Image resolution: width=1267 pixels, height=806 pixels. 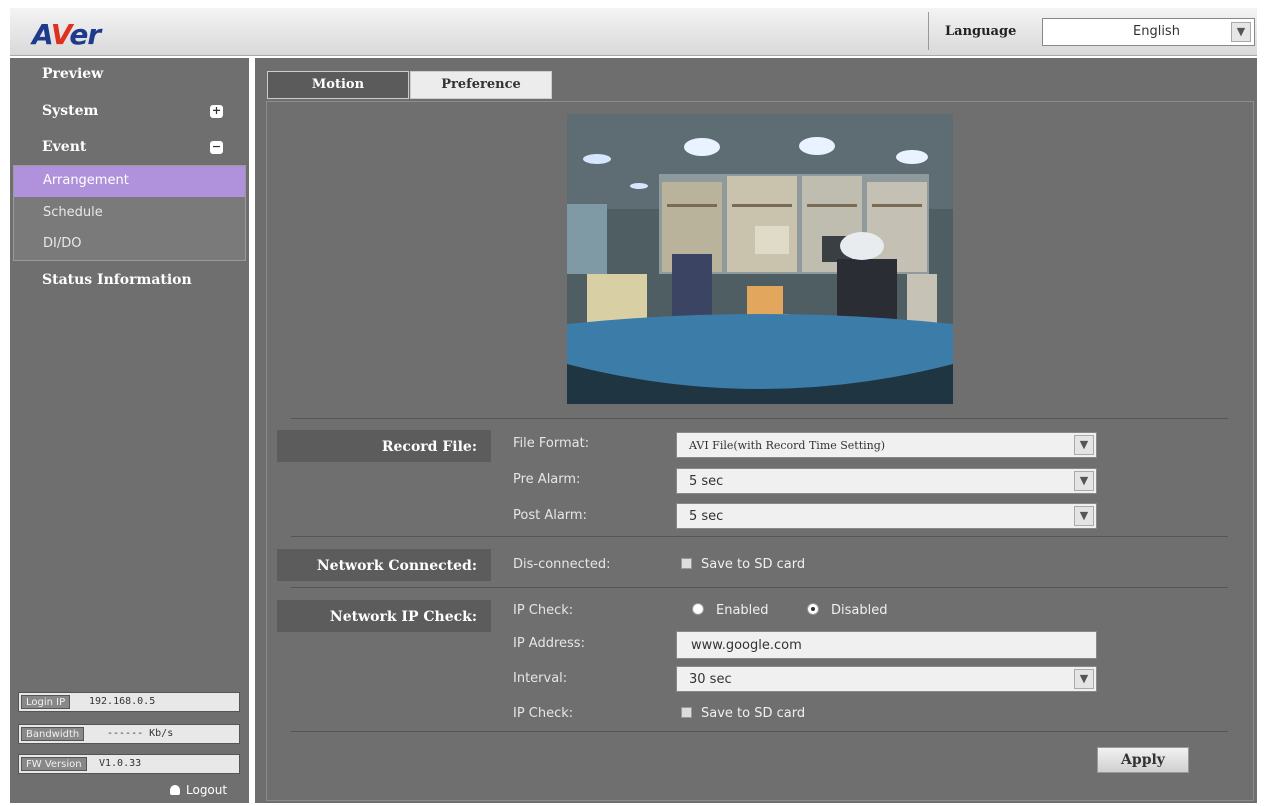 What do you see at coordinates (886, 645) in the screenshot?
I see `ip-address-input: www.google.com` at bounding box center [886, 645].